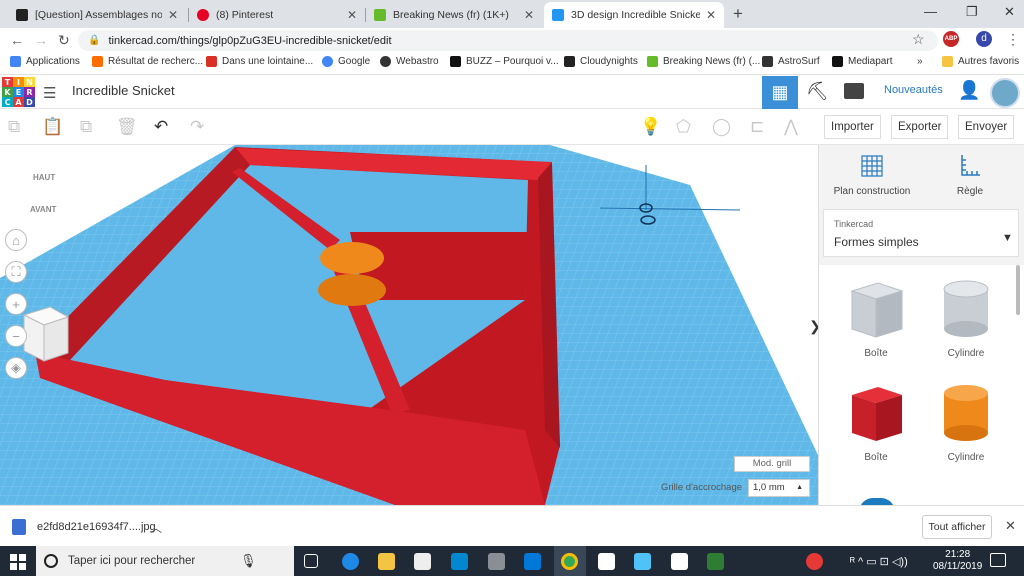 The height and width of the screenshot is (576, 1024). What do you see at coordinates (721, 127) in the screenshot?
I see `hole-icon: ◯` at bounding box center [721, 127].